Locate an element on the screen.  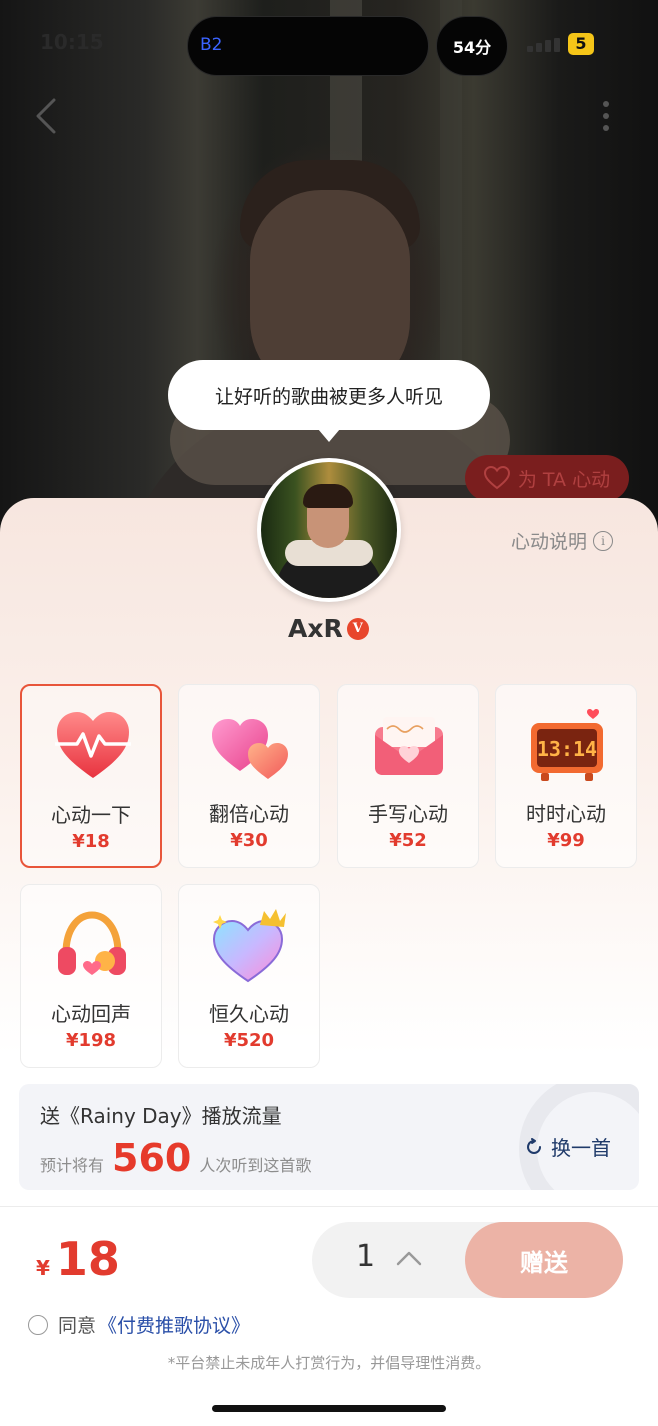
promo-bubble: 让好听的歌曲被更多人听见 is located at coordinates (329, 401).